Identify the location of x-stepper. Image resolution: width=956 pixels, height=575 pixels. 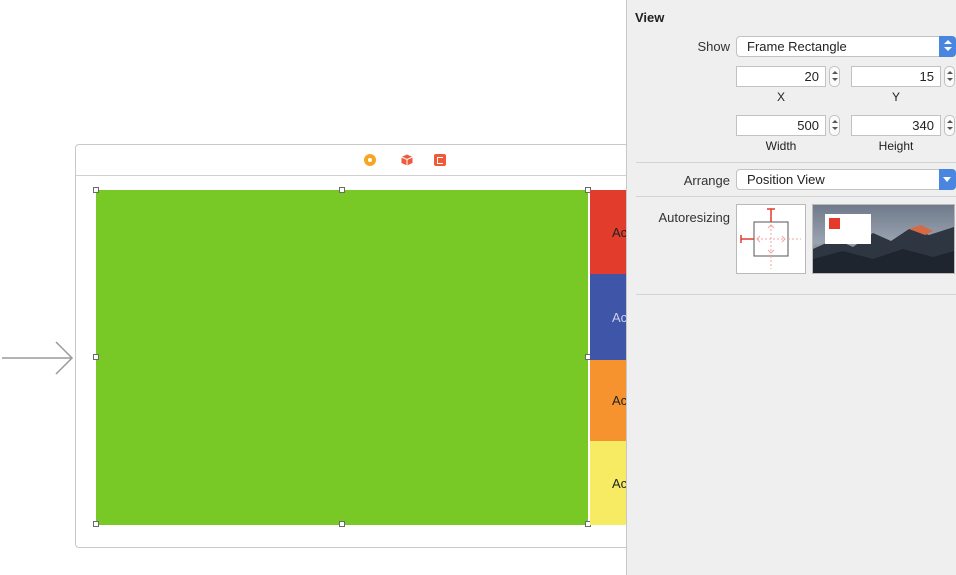
(834, 76).